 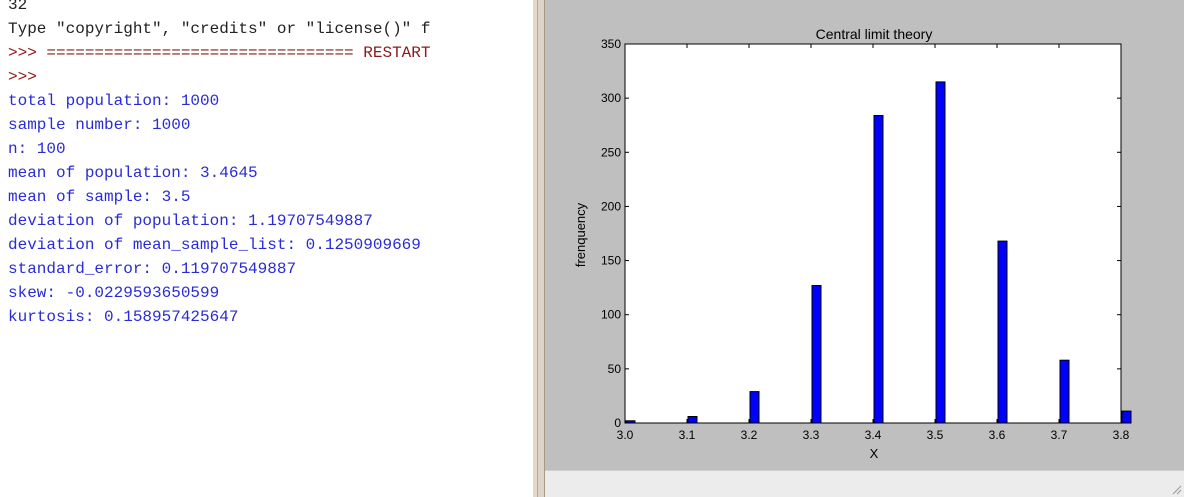 What do you see at coordinates (99, 125) in the screenshot?
I see `output-line: sample number: 1000` at bounding box center [99, 125].